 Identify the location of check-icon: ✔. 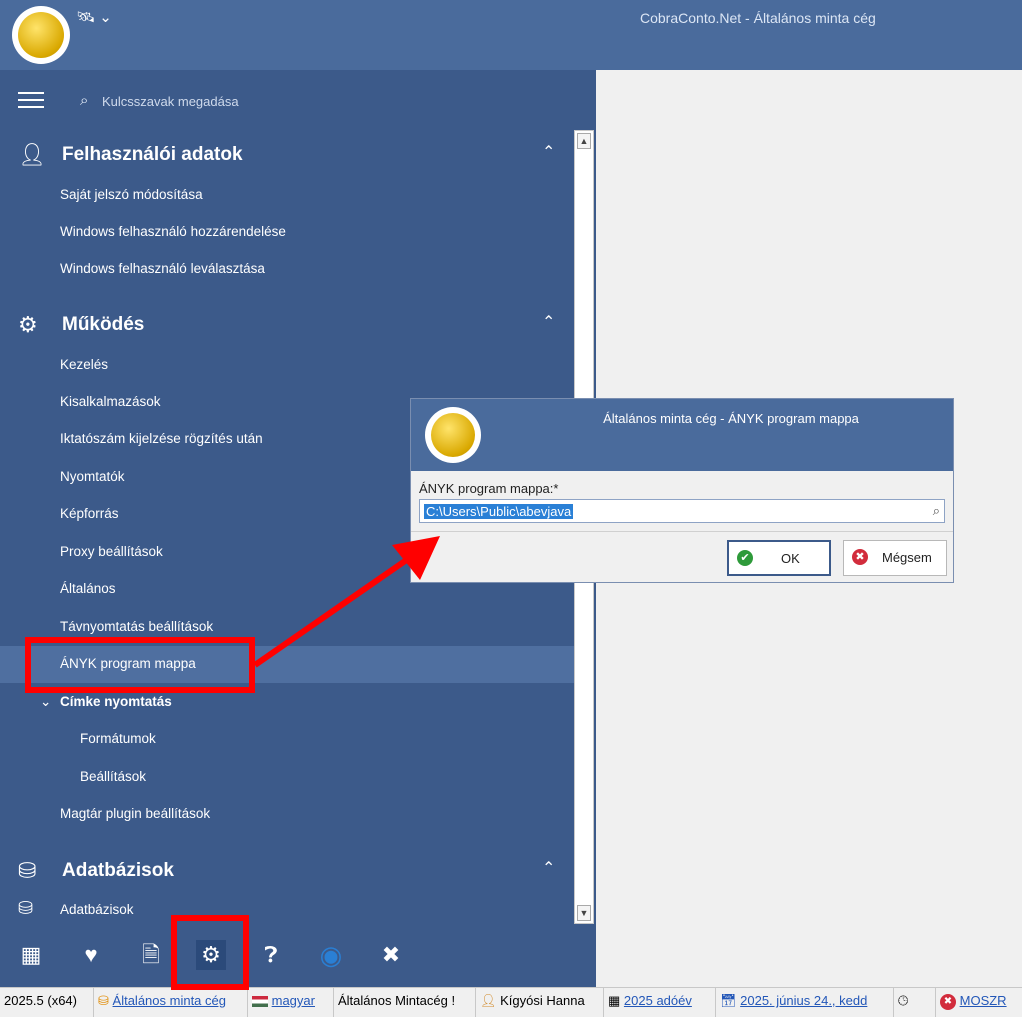
(745, 558).